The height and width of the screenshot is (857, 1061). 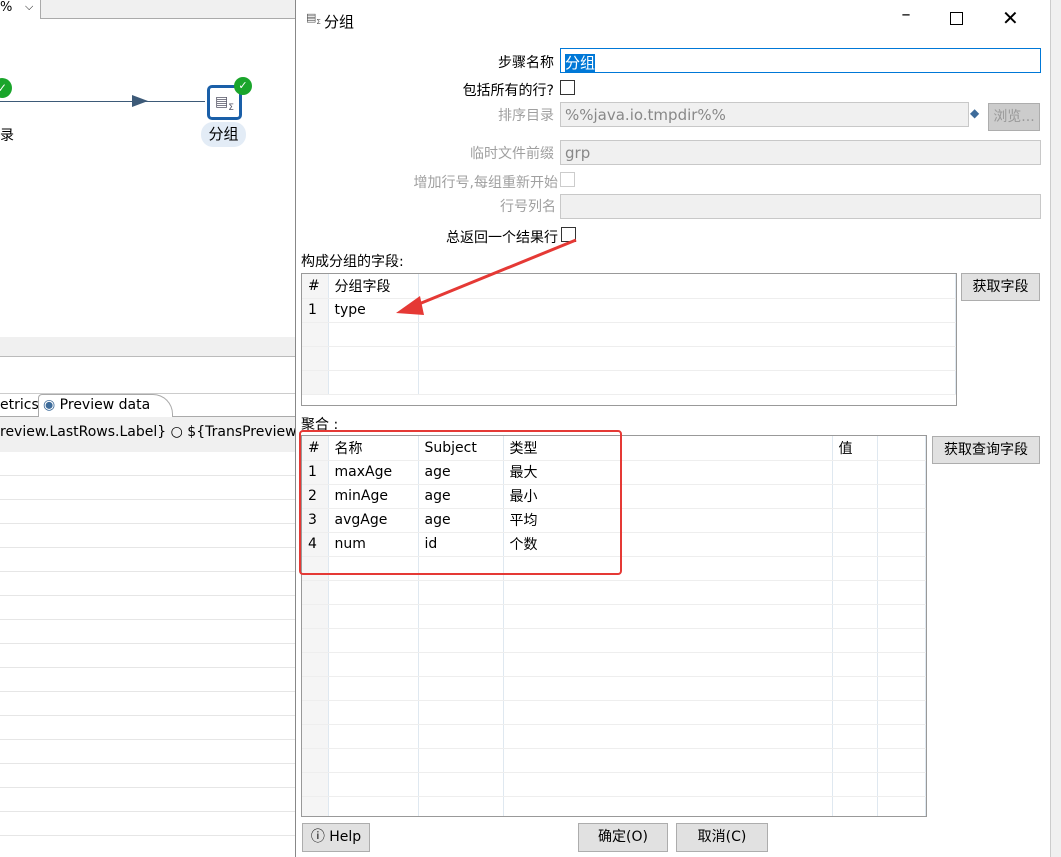 I want to click on zoom-select: % ⌵, so click(x=20, y=9).